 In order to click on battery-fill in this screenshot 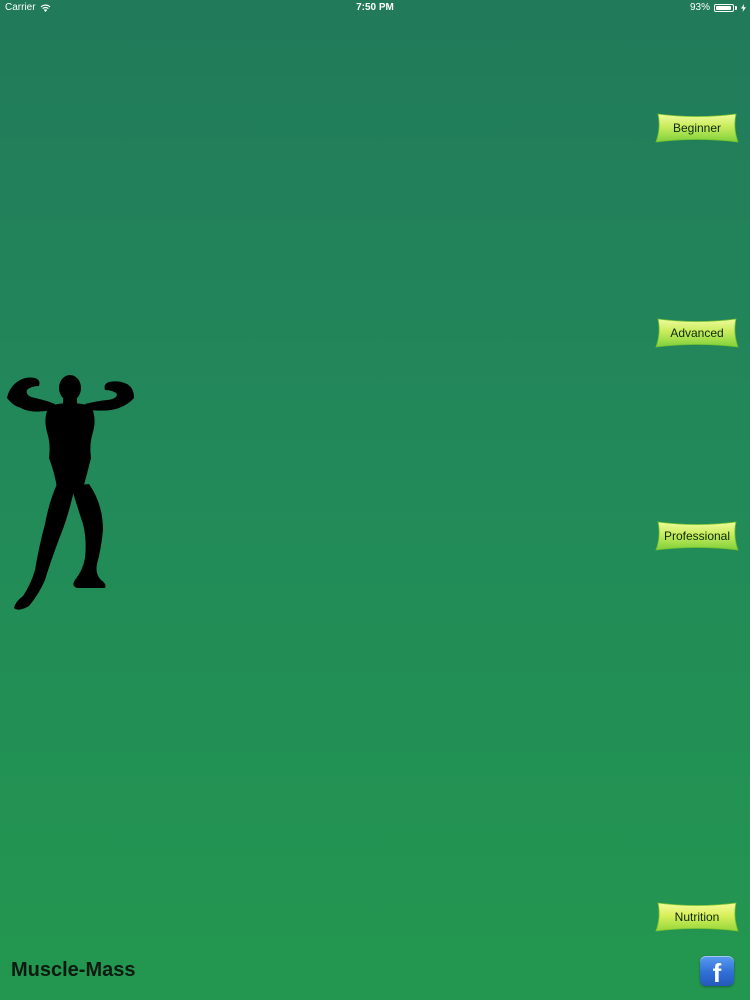, I will do `click(723, 7)`.